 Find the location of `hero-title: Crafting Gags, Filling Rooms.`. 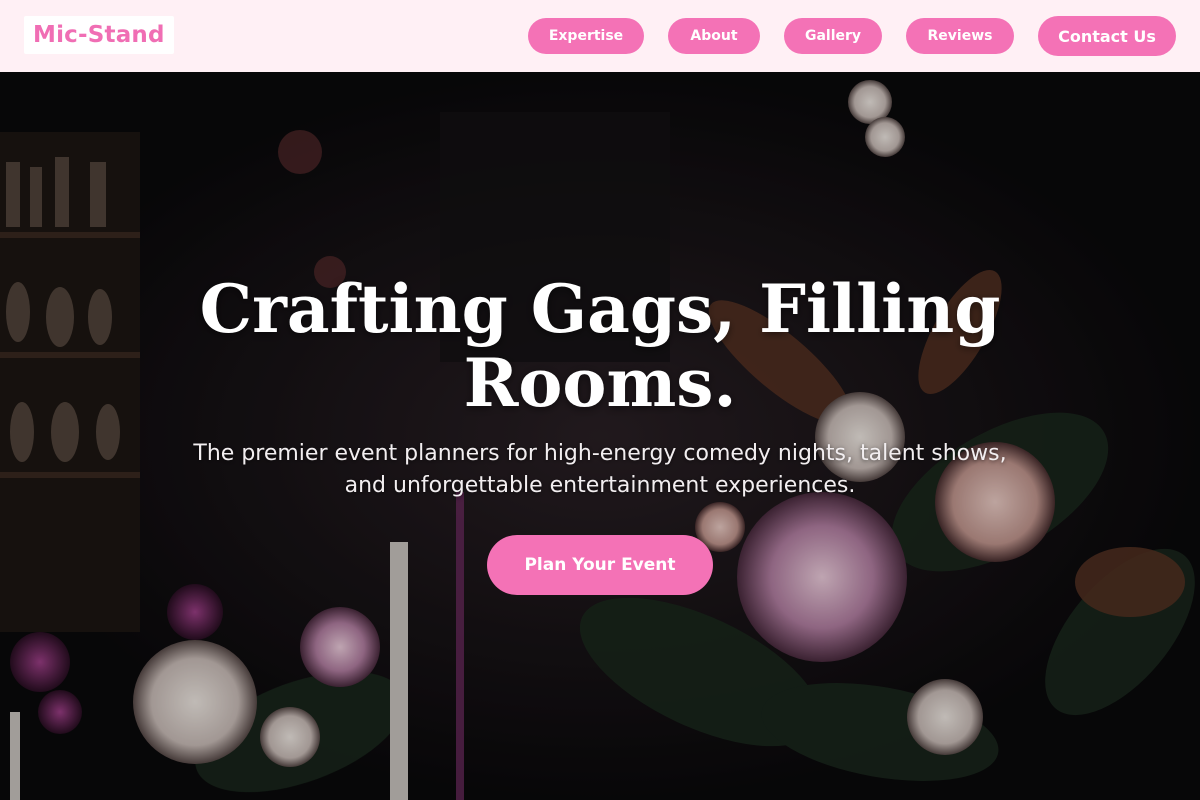

hero-title: Crafting Gags, Filling Rooms. is located at coordinates (600, 346).